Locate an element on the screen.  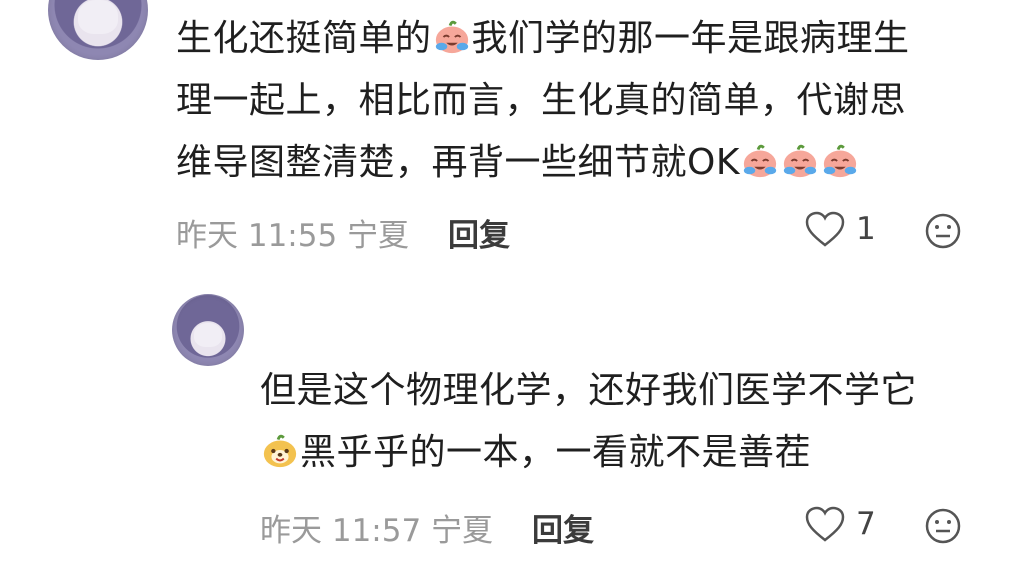
timestamp: 昨天 11:57 is located at coordinates (341, 531).